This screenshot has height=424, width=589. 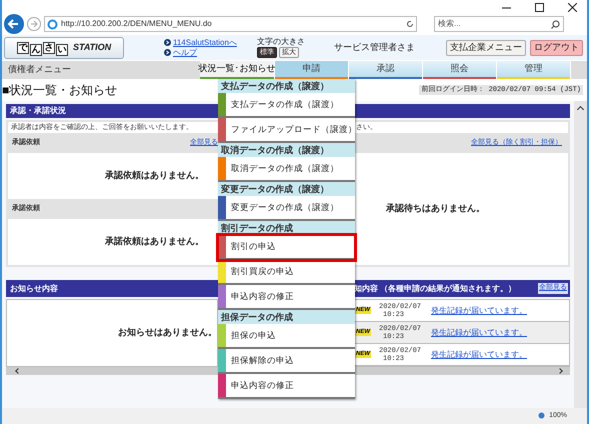 I want to click on header-link: ヘルプ, so click(x=185, y=53).